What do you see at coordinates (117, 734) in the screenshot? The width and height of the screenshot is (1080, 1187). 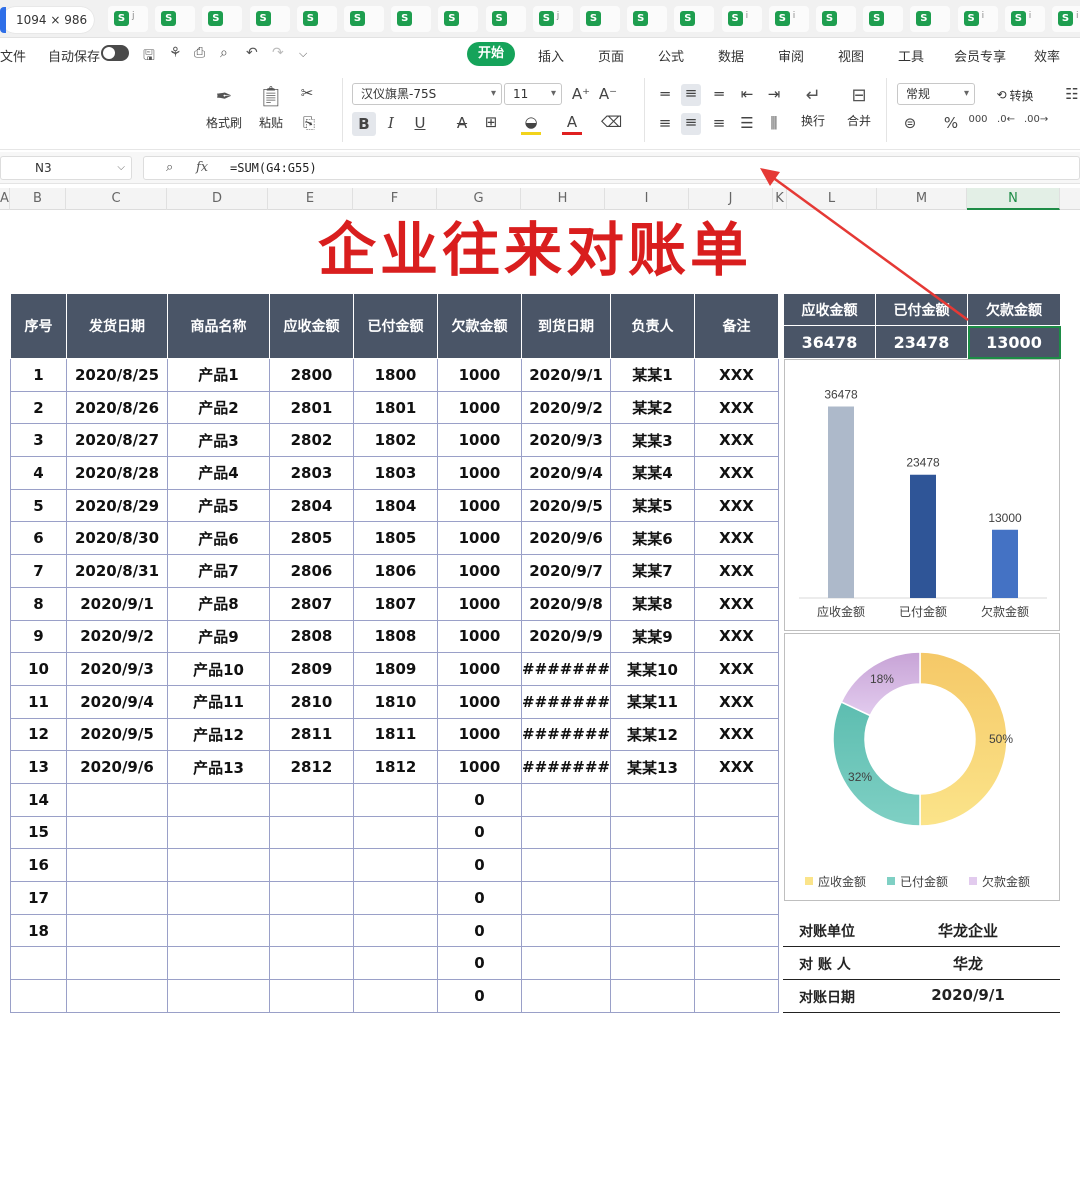 I see `table-cell: 2020/9/5` at bounding box center [117, 734].